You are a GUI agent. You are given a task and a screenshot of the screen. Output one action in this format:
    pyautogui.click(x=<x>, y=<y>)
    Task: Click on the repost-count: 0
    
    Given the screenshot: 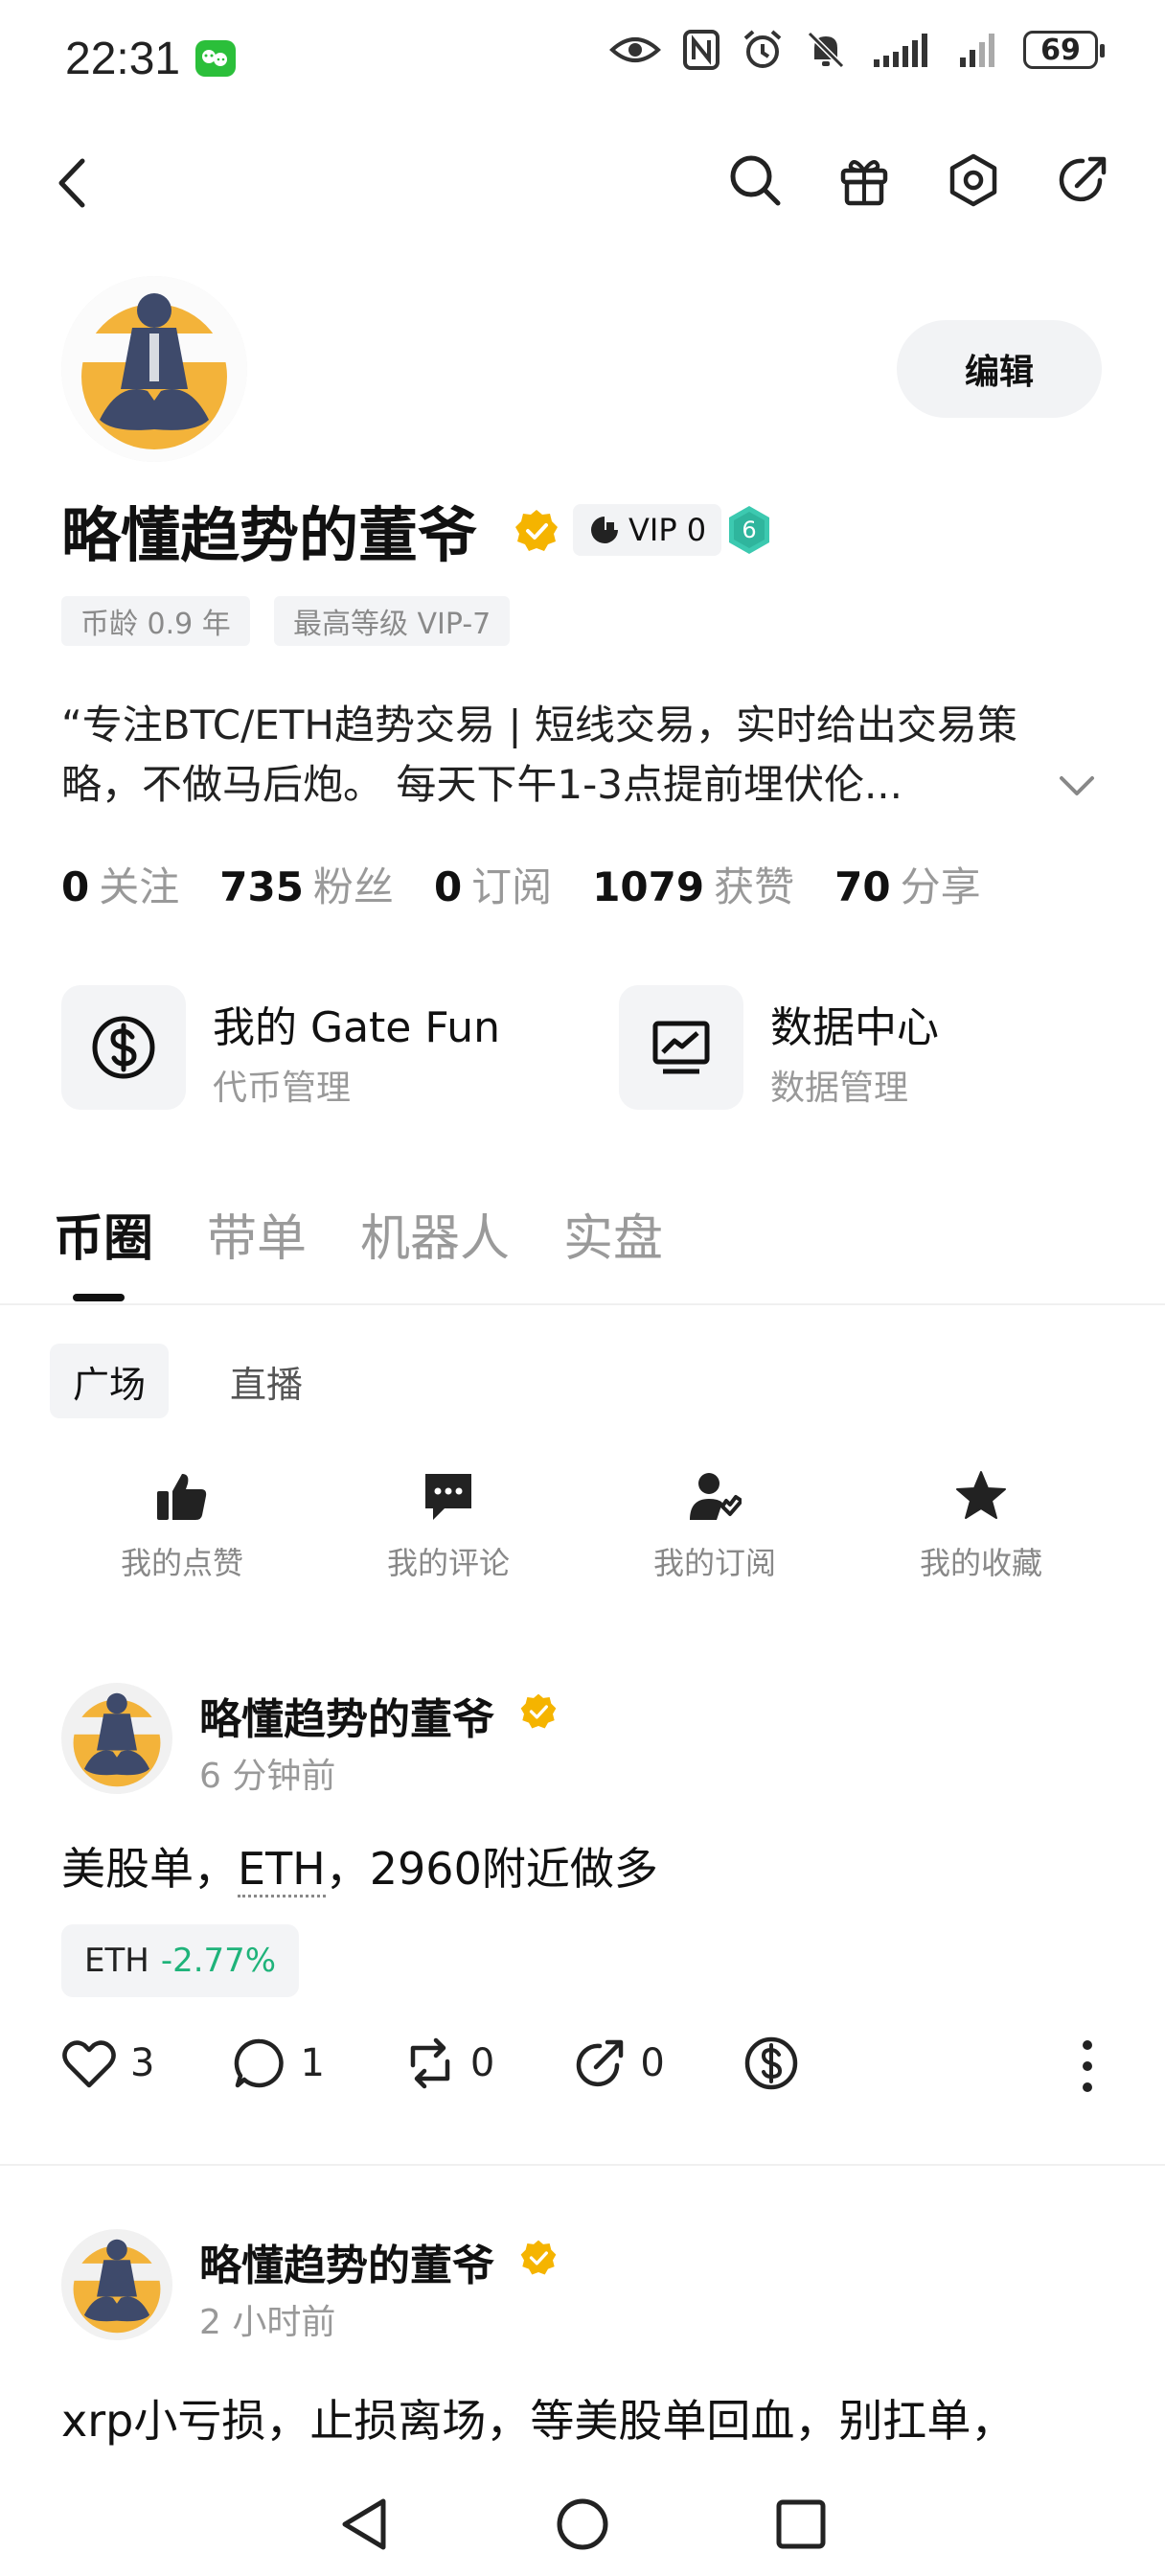 What is the action you would take?
    pyautogui.click(x=482, y=2063)
    